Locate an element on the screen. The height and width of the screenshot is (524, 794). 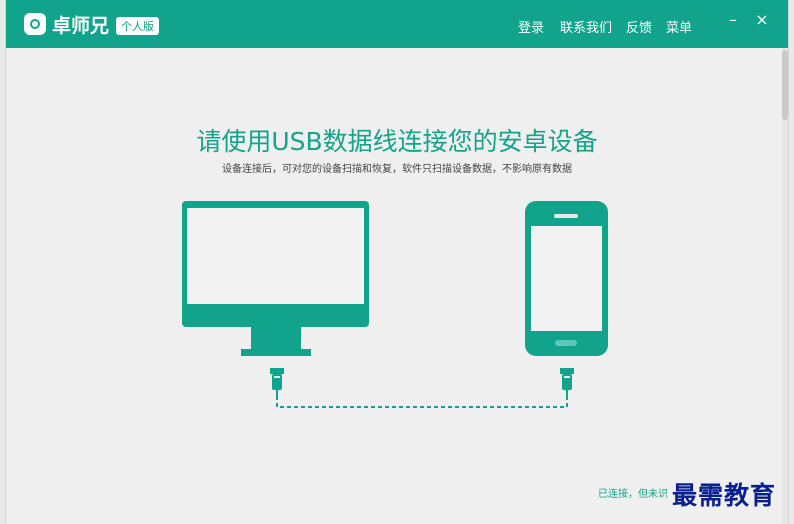
watermark-text: 最需教育 is located at coordinates (724, 495).